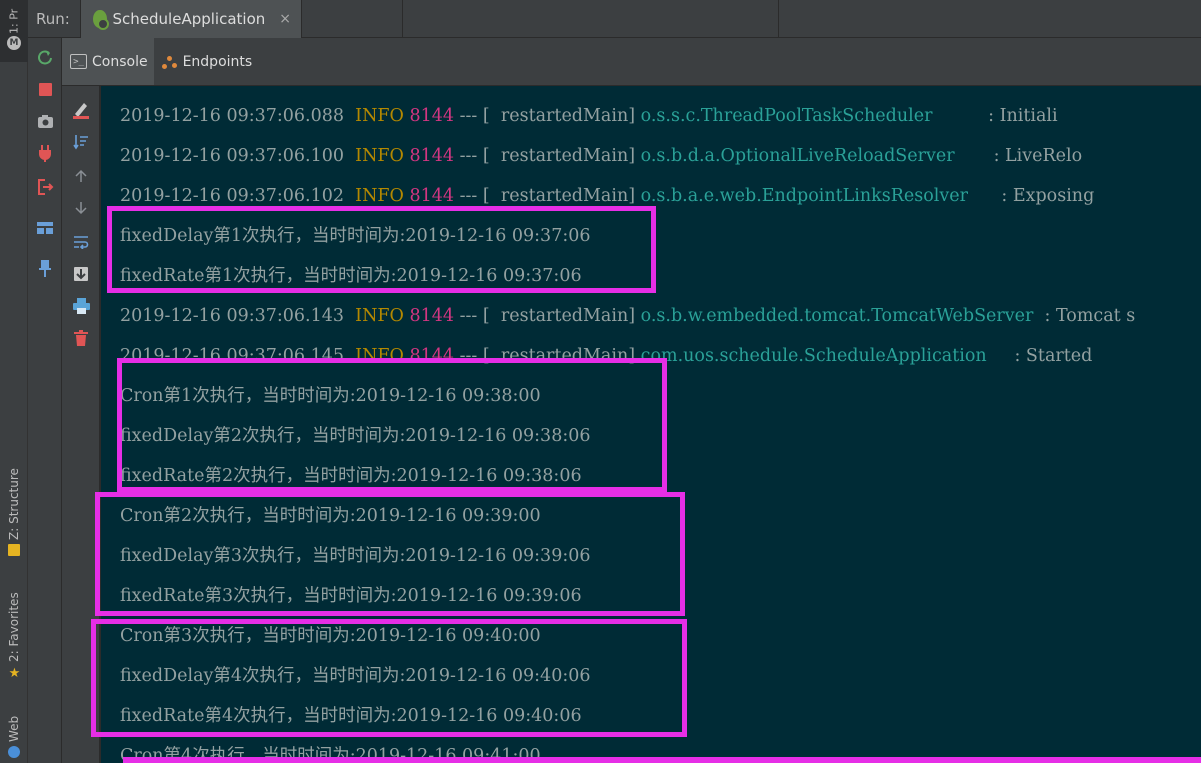  Describe the element at coordinates (45, 228) in the screenshot. I see `layout-icon` at that location.